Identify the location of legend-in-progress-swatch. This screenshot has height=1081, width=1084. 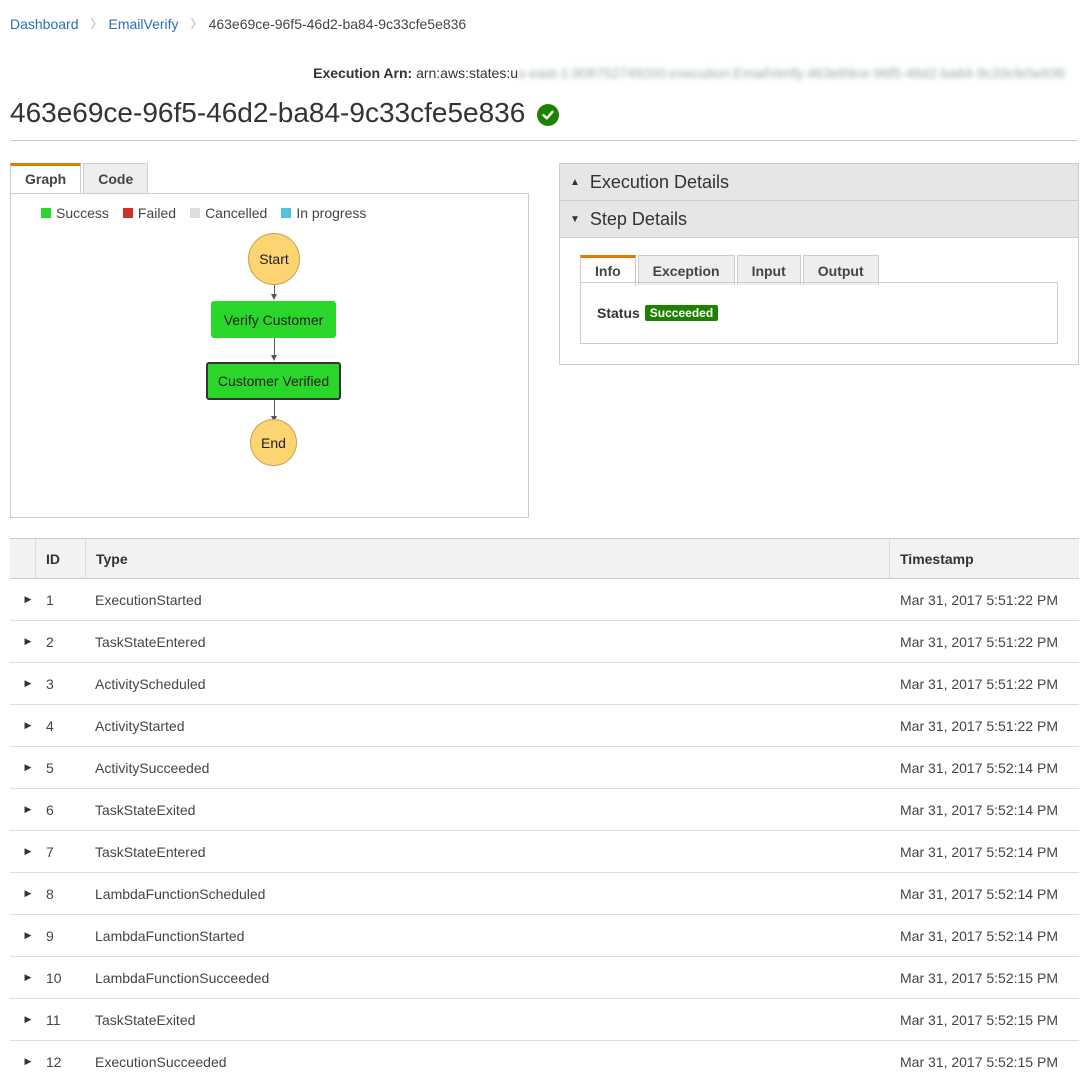
(286, 213).